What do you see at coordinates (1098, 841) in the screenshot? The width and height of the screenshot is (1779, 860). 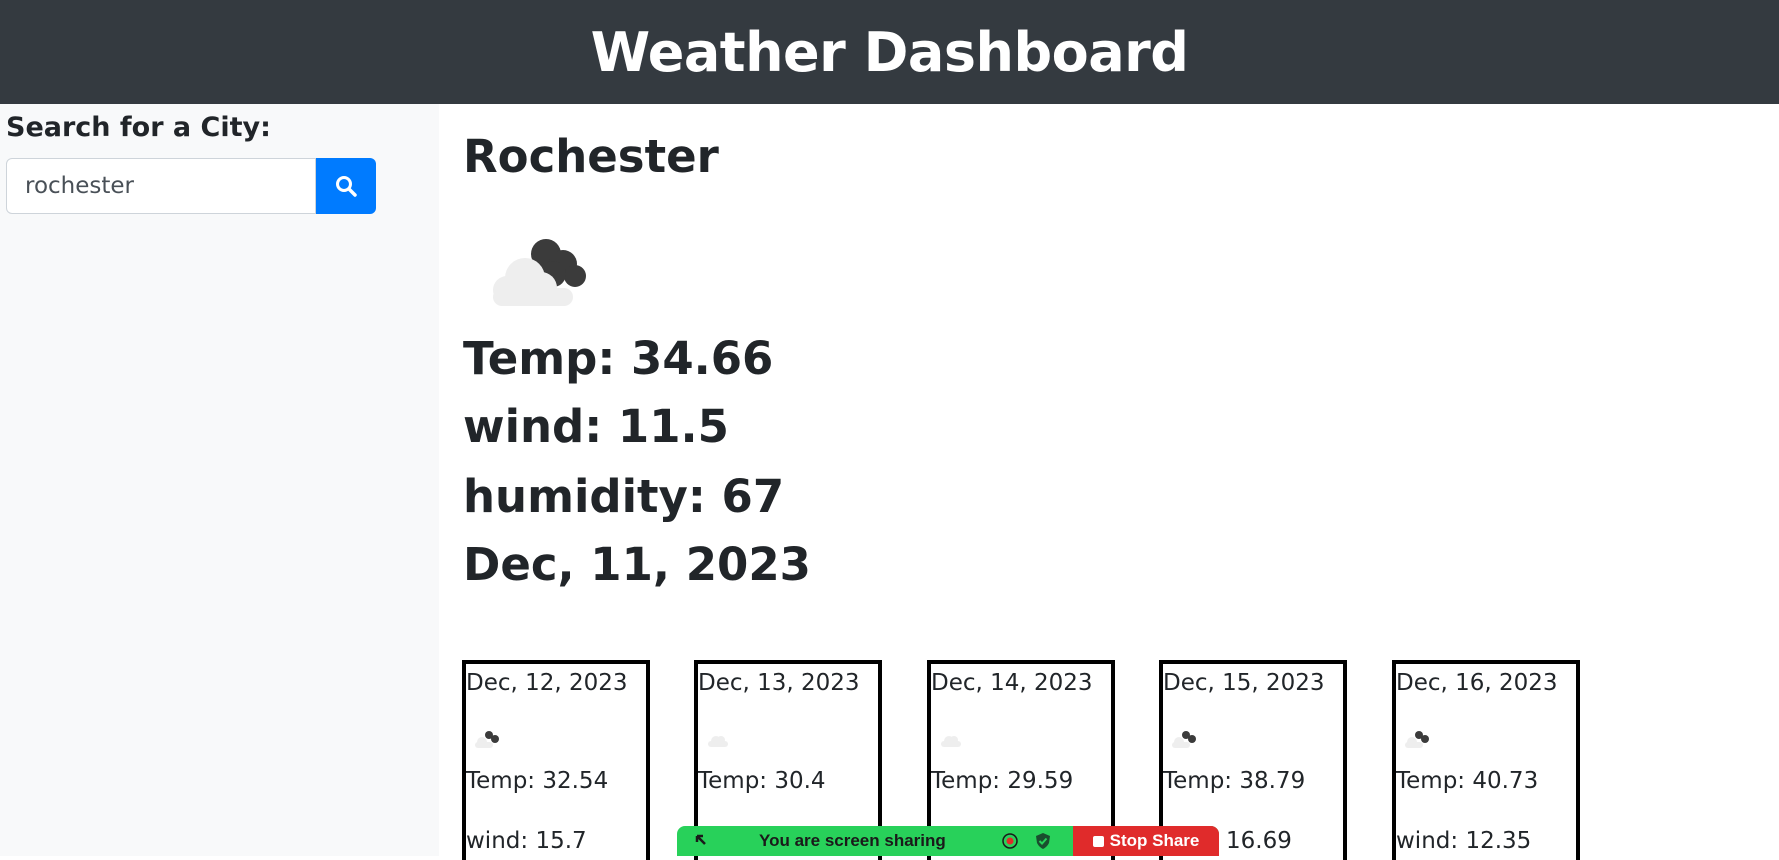 I see `stop-icon` at bounding box center [1098, 841].